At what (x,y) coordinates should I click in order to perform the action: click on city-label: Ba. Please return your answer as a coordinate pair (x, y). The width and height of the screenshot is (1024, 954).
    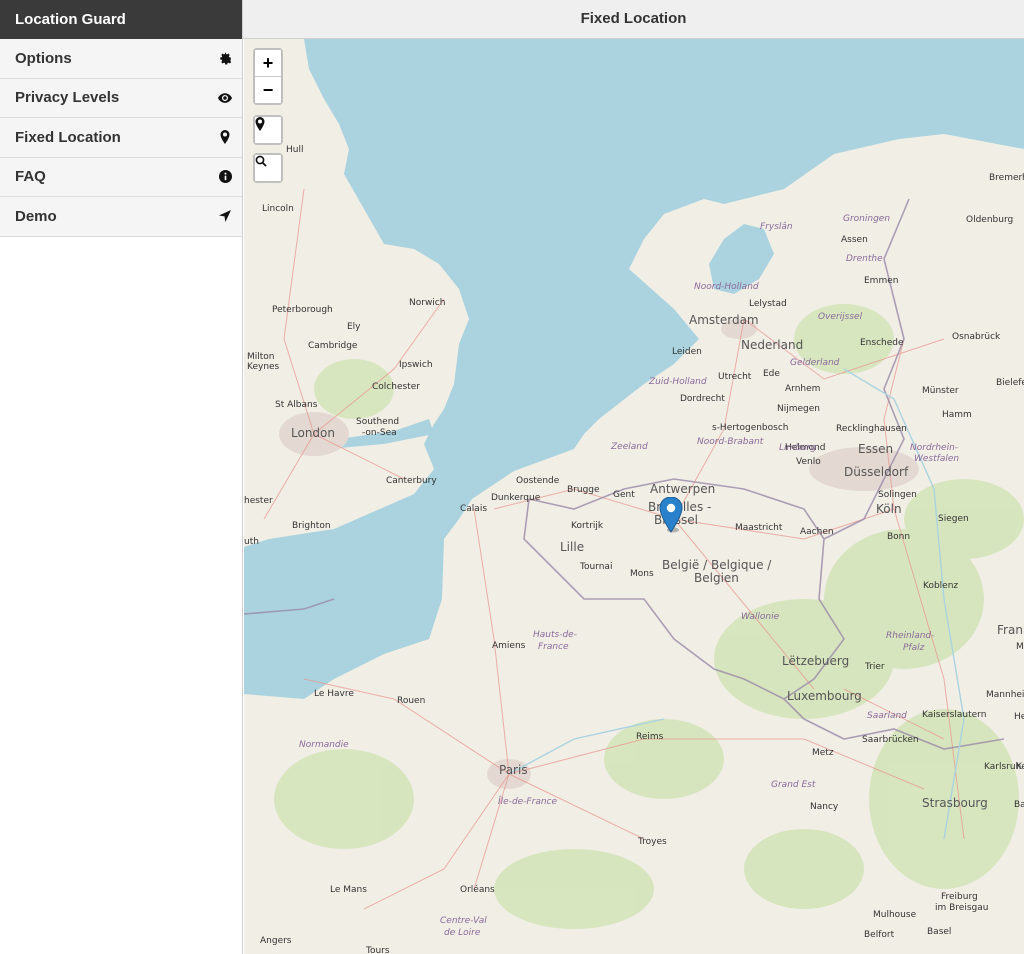
    Looking at the image, I should click on (1019, 805).